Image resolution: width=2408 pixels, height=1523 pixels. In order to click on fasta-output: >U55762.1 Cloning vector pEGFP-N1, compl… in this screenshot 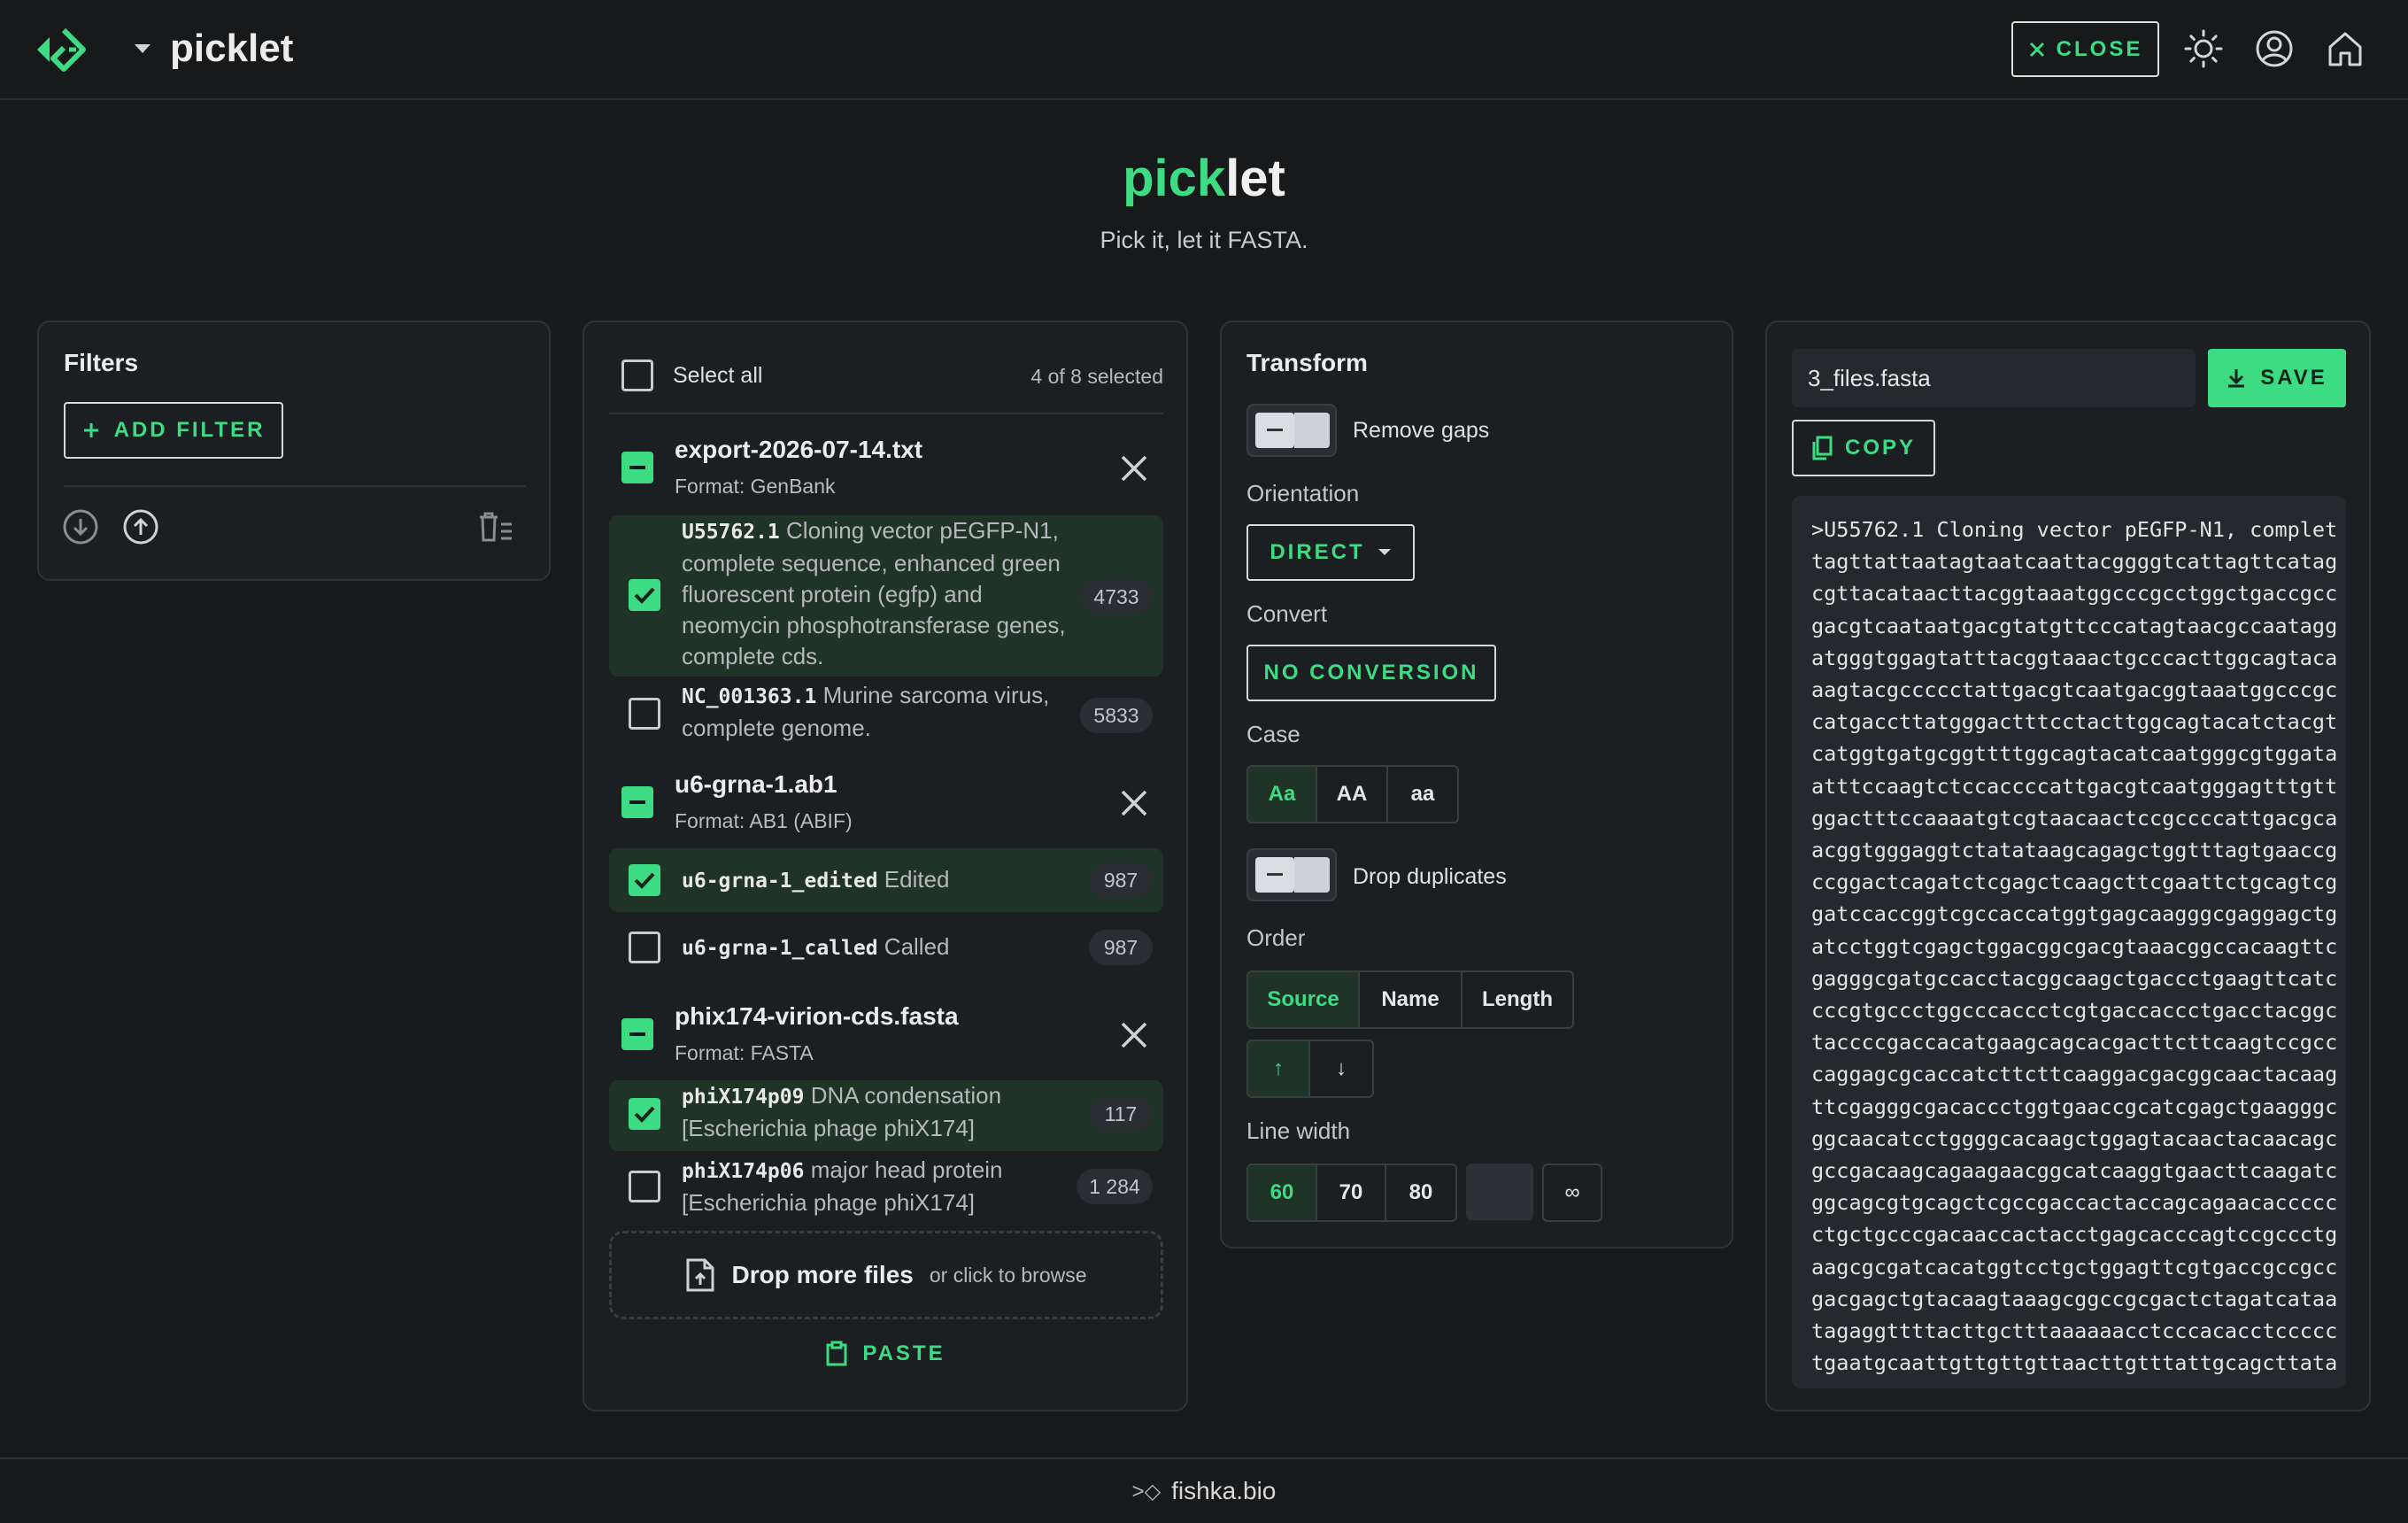, I will do `click(2069, 942)`.